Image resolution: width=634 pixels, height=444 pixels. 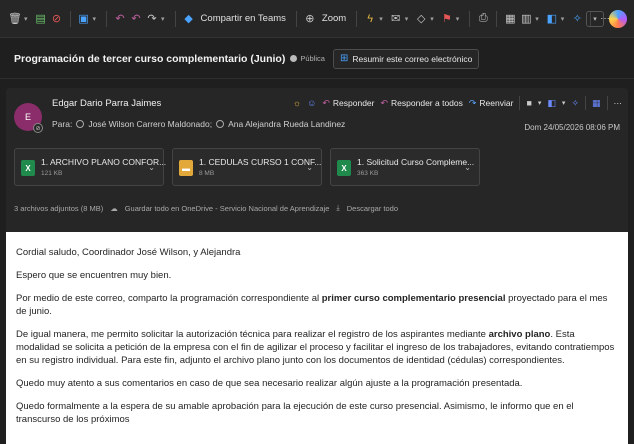 I want to click on tag-icon: ◇, so click(x=421, y=19).